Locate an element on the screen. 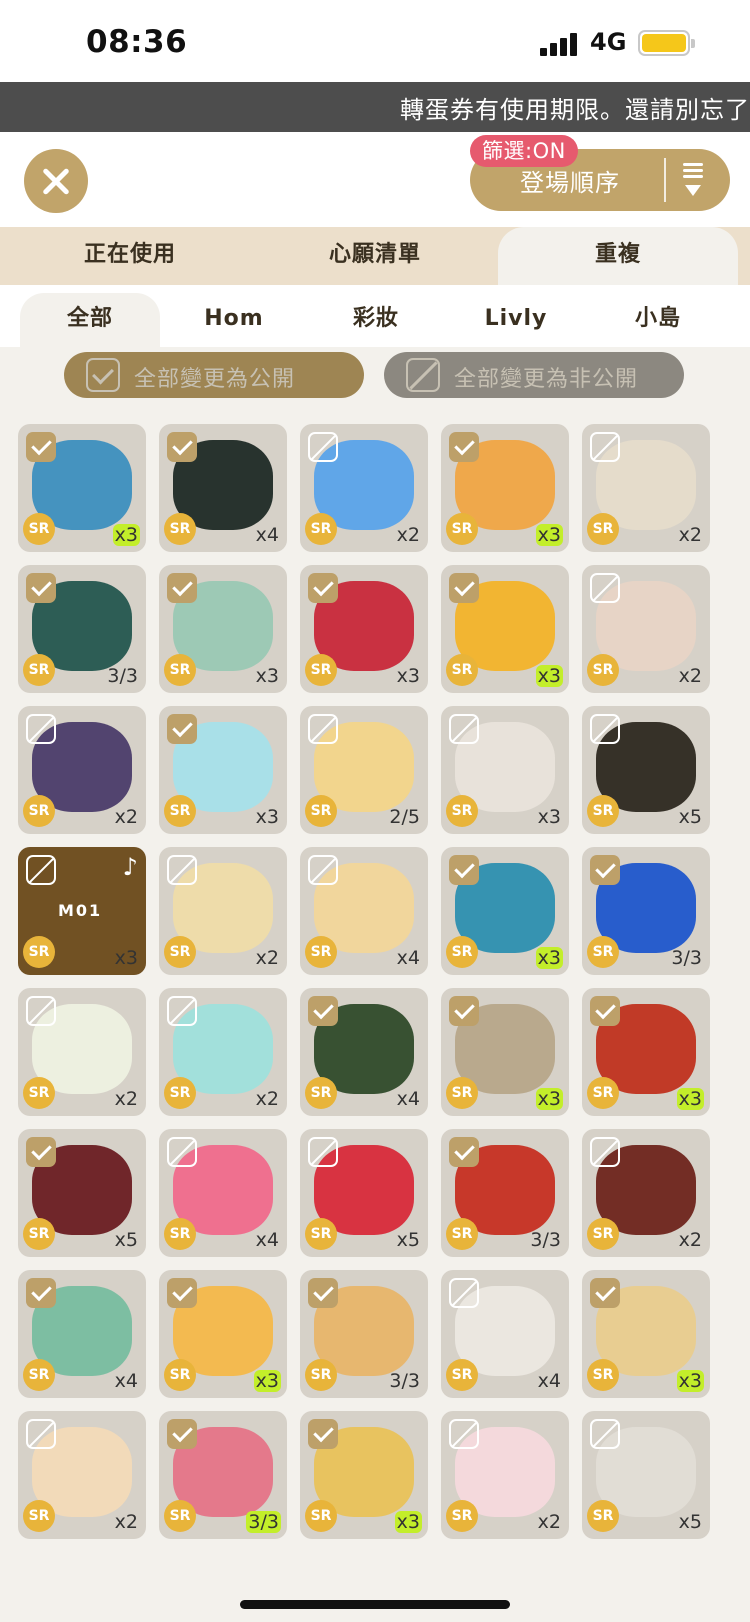  item-card: M01 ♪ SR x3 is located at coordinates (82, 911).